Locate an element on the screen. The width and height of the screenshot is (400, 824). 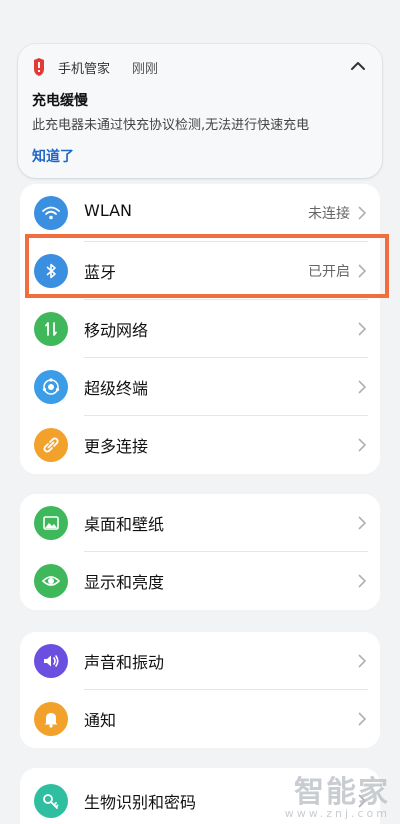
bluetooth-status: 已开启 is located at coordinates (329, 272).